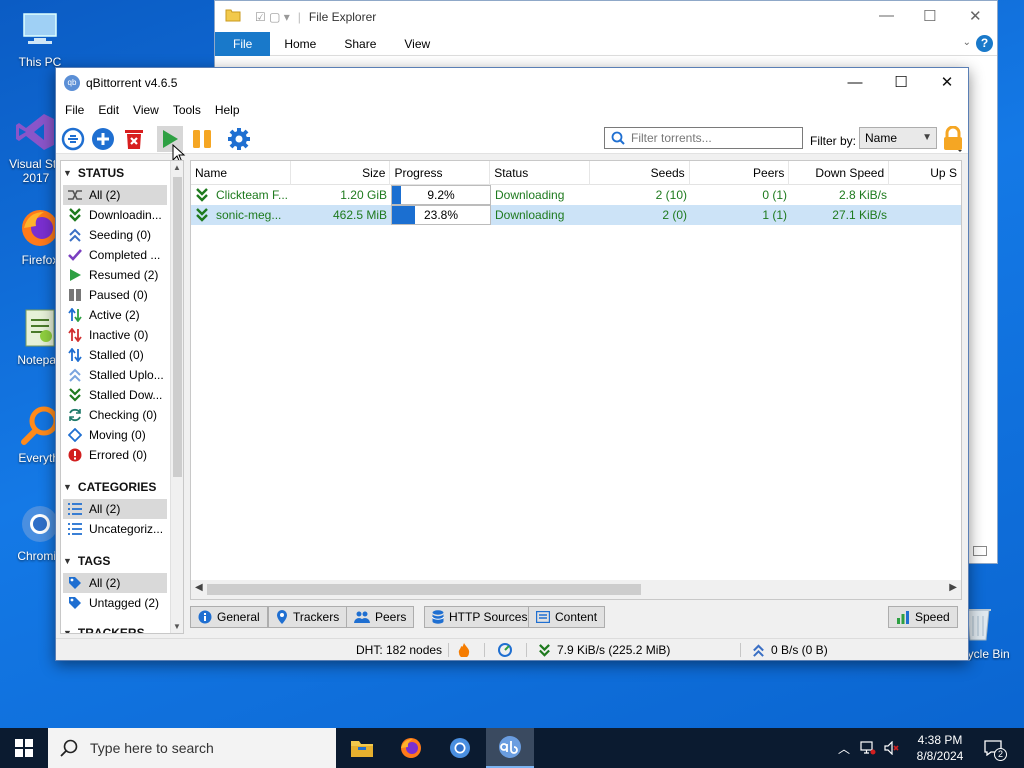  Describe the element at coordinates (953, 587) in the screenshot. I see `scroll-right-icon: ▶` at that location.